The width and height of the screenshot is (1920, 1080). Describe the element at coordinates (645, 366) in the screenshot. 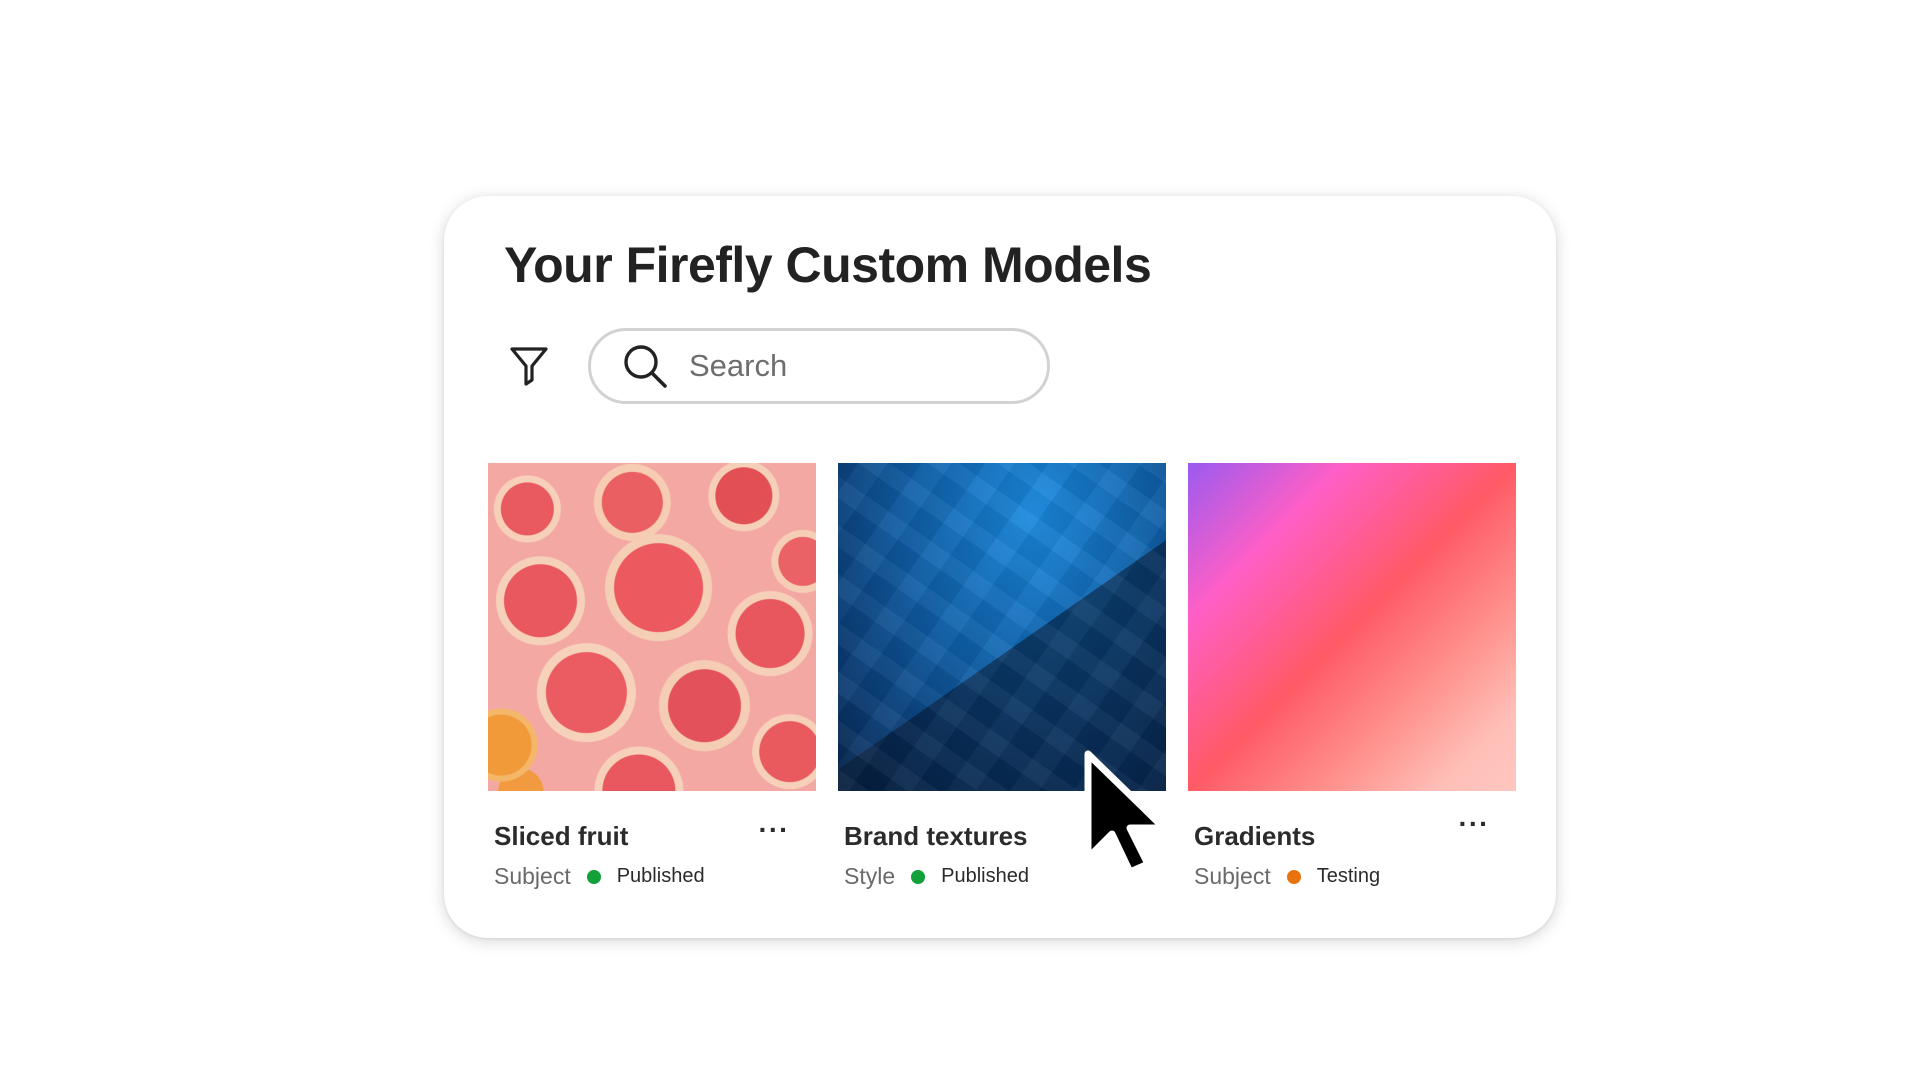

I see `search-icon` at that location.